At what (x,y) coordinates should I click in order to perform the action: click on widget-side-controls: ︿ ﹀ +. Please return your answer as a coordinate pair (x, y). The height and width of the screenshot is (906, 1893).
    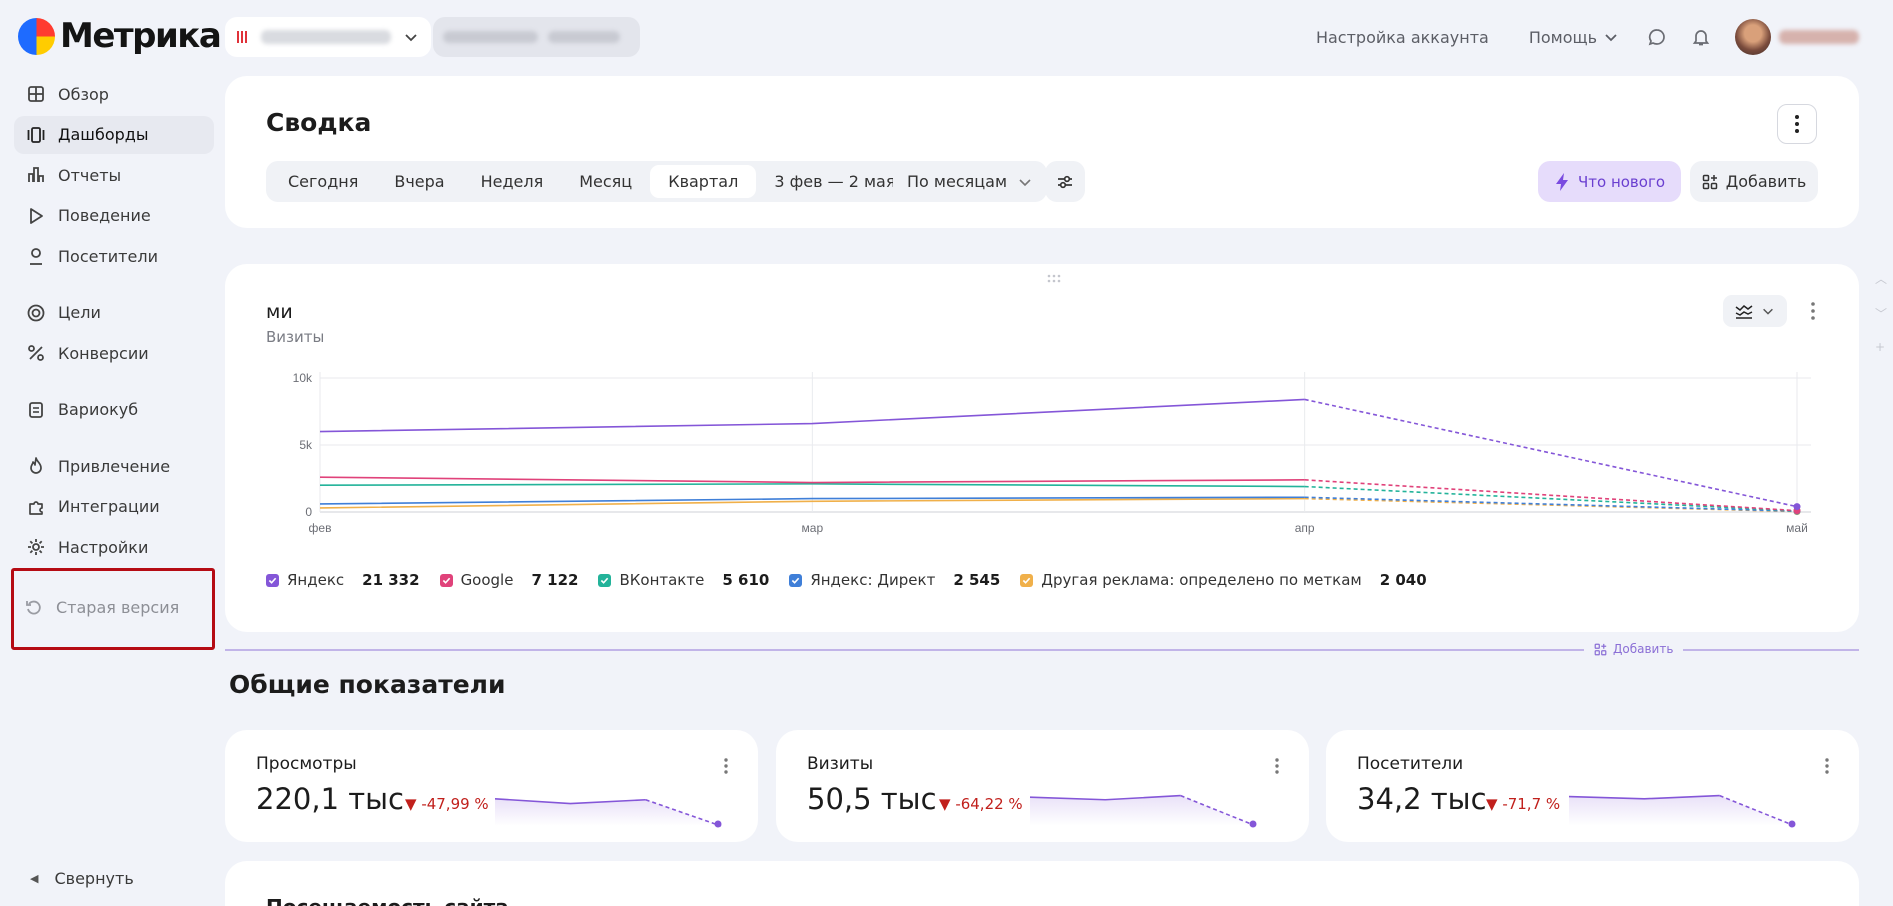
    Looking at the image, I should click on (1881, 312).